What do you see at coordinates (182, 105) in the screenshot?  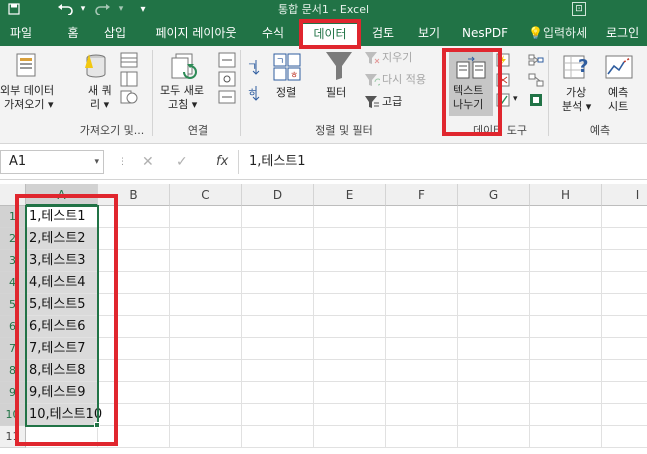 I see `refresh-all-label-2: 고침 ▾` at bounding box center [182, 105].